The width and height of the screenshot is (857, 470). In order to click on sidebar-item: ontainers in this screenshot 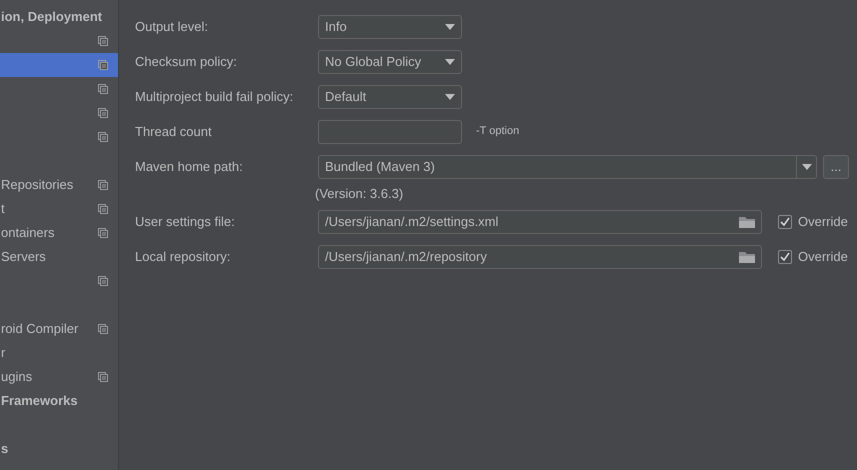, I will do `click(59, 233)`.